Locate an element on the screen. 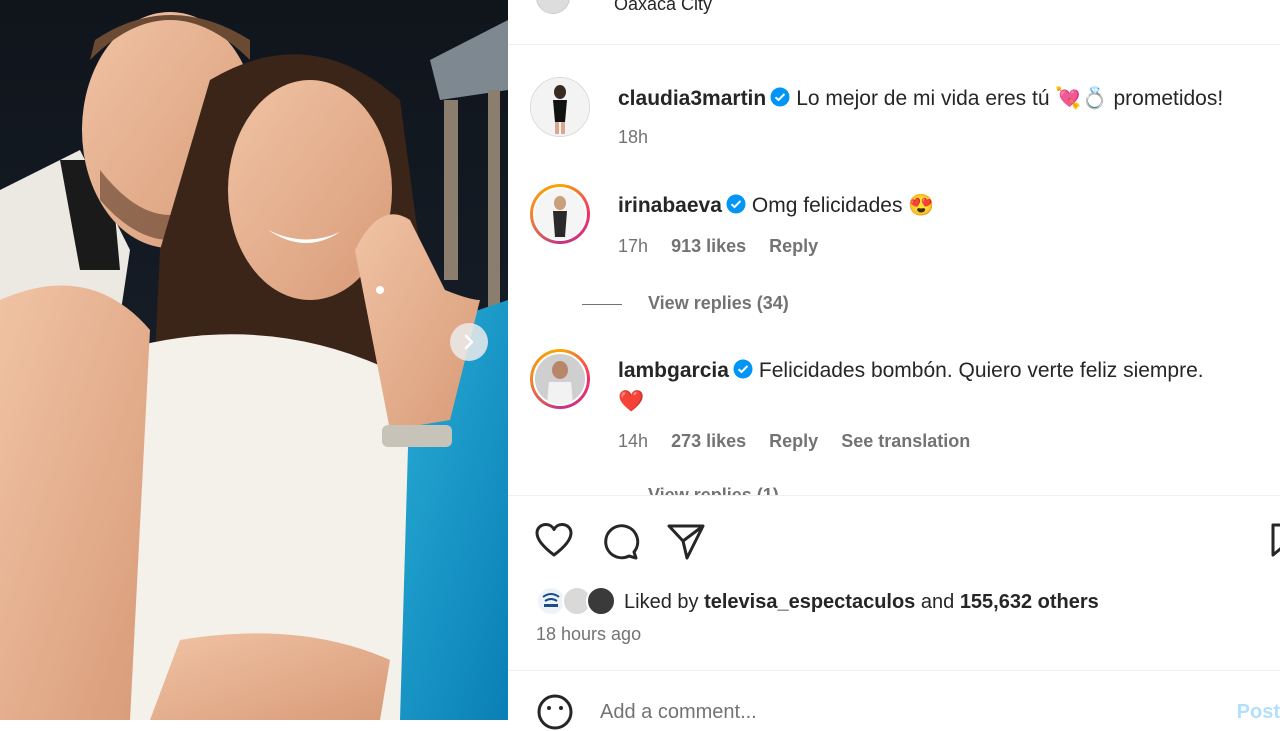 The width and height of the screenshot is (1280, 731). televisa-logo-icon is located at coordinates (551, 600).